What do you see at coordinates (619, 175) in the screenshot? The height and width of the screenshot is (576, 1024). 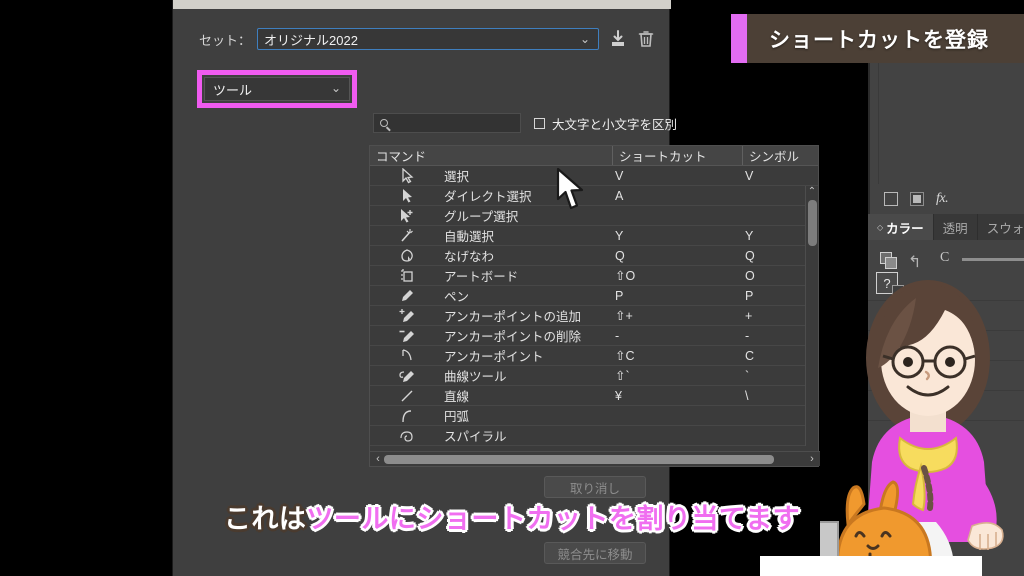 I see `shortcut-value: V` at bounding box center [619, 175].